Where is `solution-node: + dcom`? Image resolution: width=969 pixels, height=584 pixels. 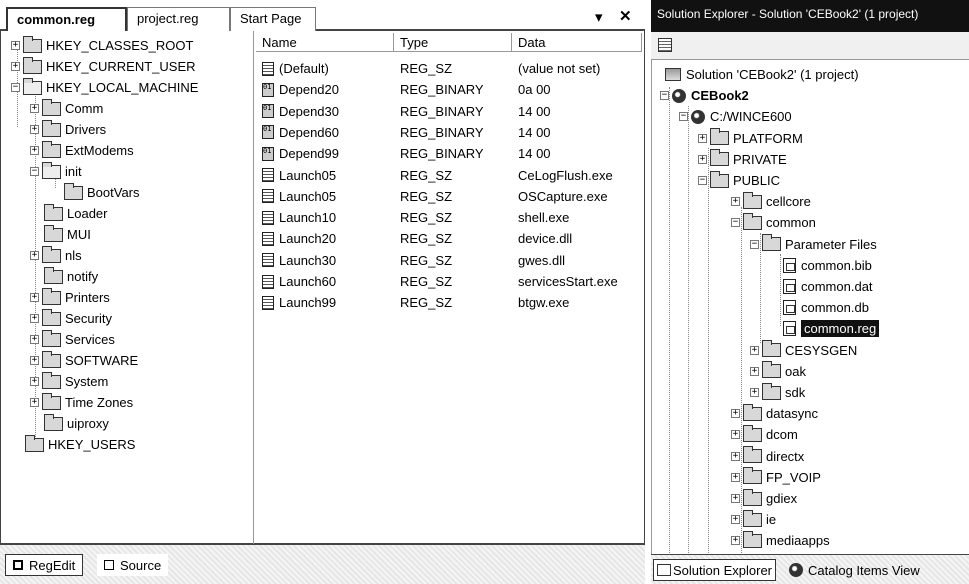
solution-node: + dcom is located at coordinates (764, 434).